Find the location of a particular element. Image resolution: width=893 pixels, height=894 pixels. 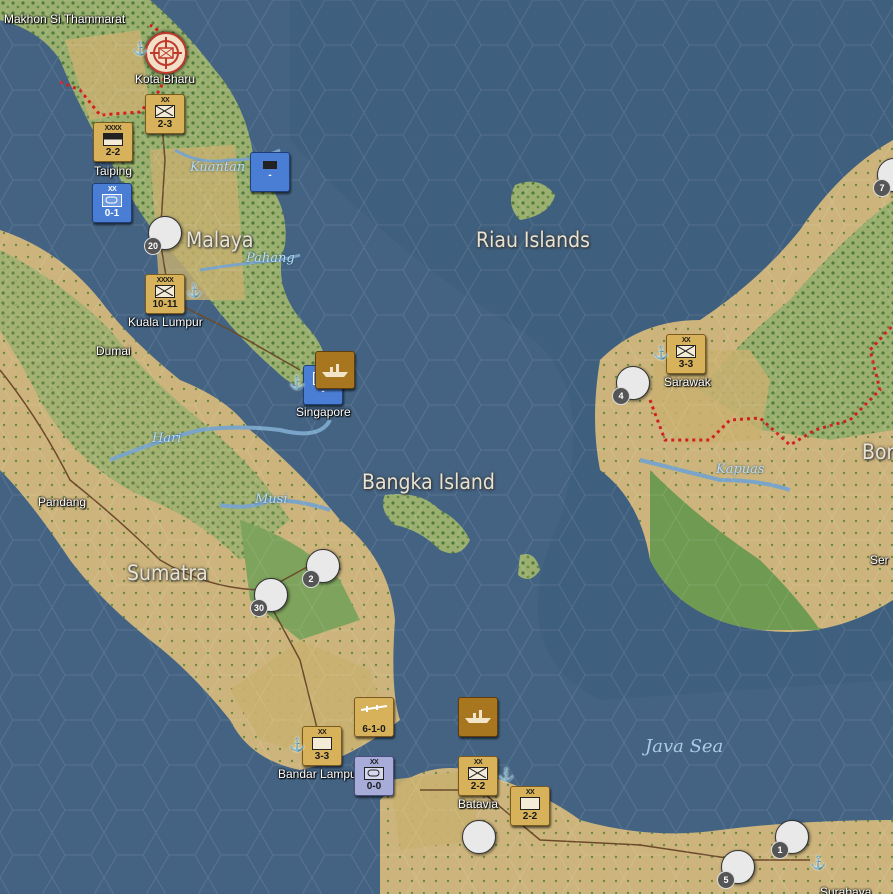

unit-strength: 0-0 is located at coordinates (374, 786).